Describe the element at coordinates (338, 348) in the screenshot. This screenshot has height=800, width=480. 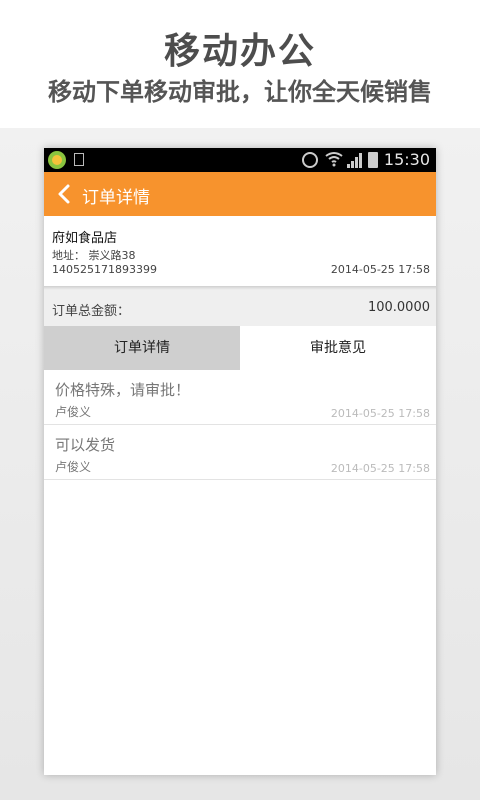
I see `tab-approval-opinions: 审批意见` at that location.